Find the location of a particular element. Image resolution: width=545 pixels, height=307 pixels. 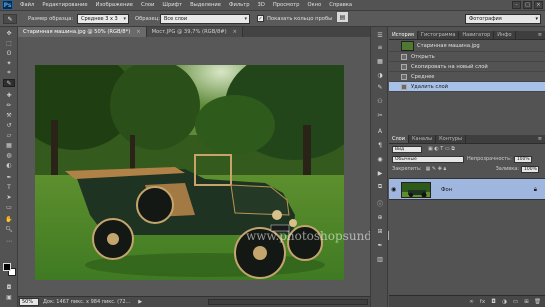

layer-style-icon: fx is located at coordinates (482, 301).